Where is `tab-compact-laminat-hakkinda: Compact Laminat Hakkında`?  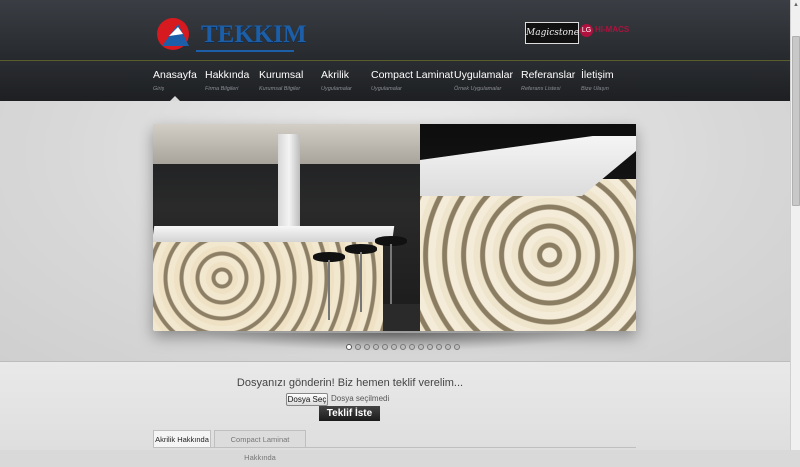 tab-compact-laminat-hakkinda: Compact Laminat Hakkında is located at coordinates (260, 446).